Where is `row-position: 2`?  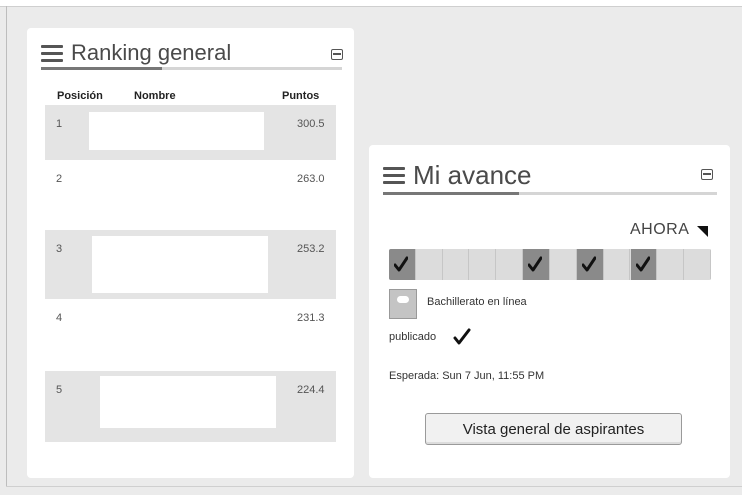 row-position: 2 is located at coordinates (59, 179).